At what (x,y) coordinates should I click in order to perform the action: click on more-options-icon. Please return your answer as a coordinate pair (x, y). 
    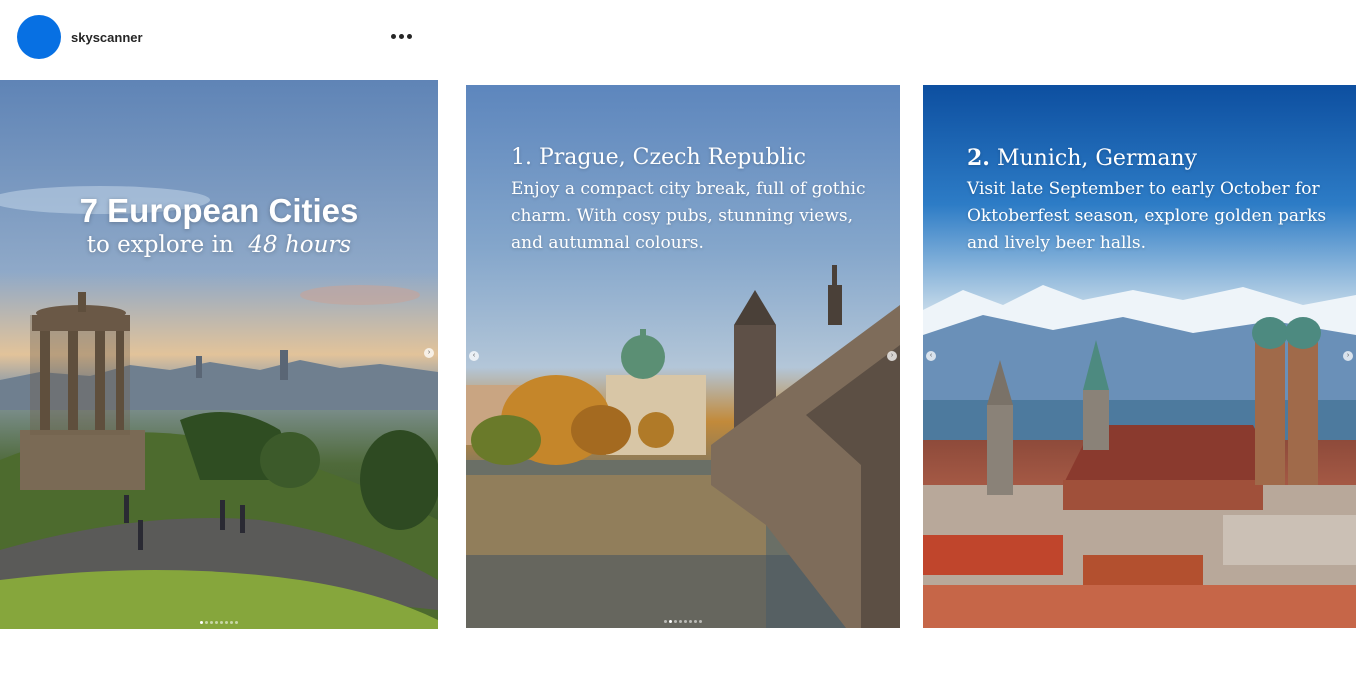
    Looking at the image, I should click on (401, 36).